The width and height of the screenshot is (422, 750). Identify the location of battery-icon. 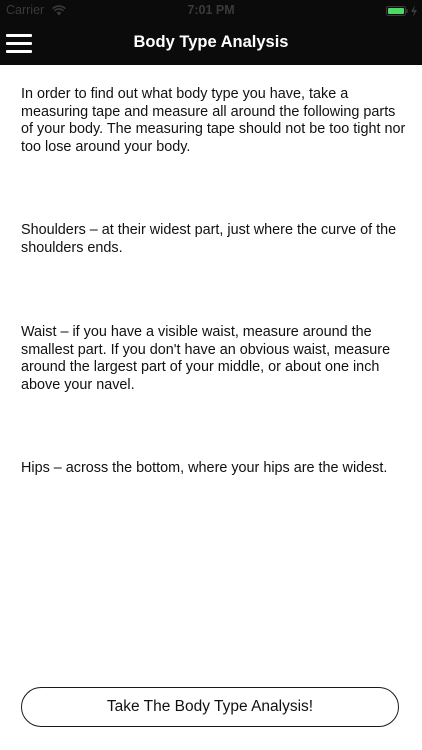
(397, 11).